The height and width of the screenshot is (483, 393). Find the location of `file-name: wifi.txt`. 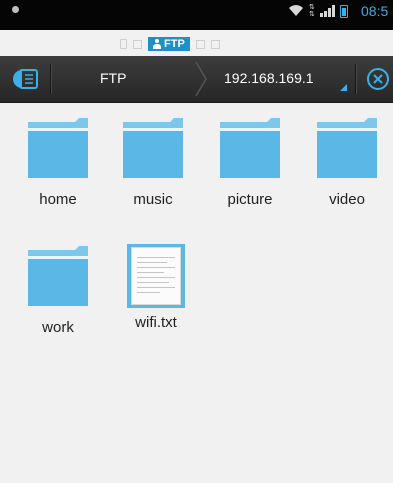

file-name: wifi.txt is located at coordinates (156, 322).